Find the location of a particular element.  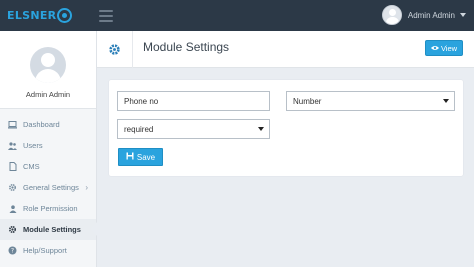

sidebar-item-role-permission: Role Permission is located at coordinates (48, 208).